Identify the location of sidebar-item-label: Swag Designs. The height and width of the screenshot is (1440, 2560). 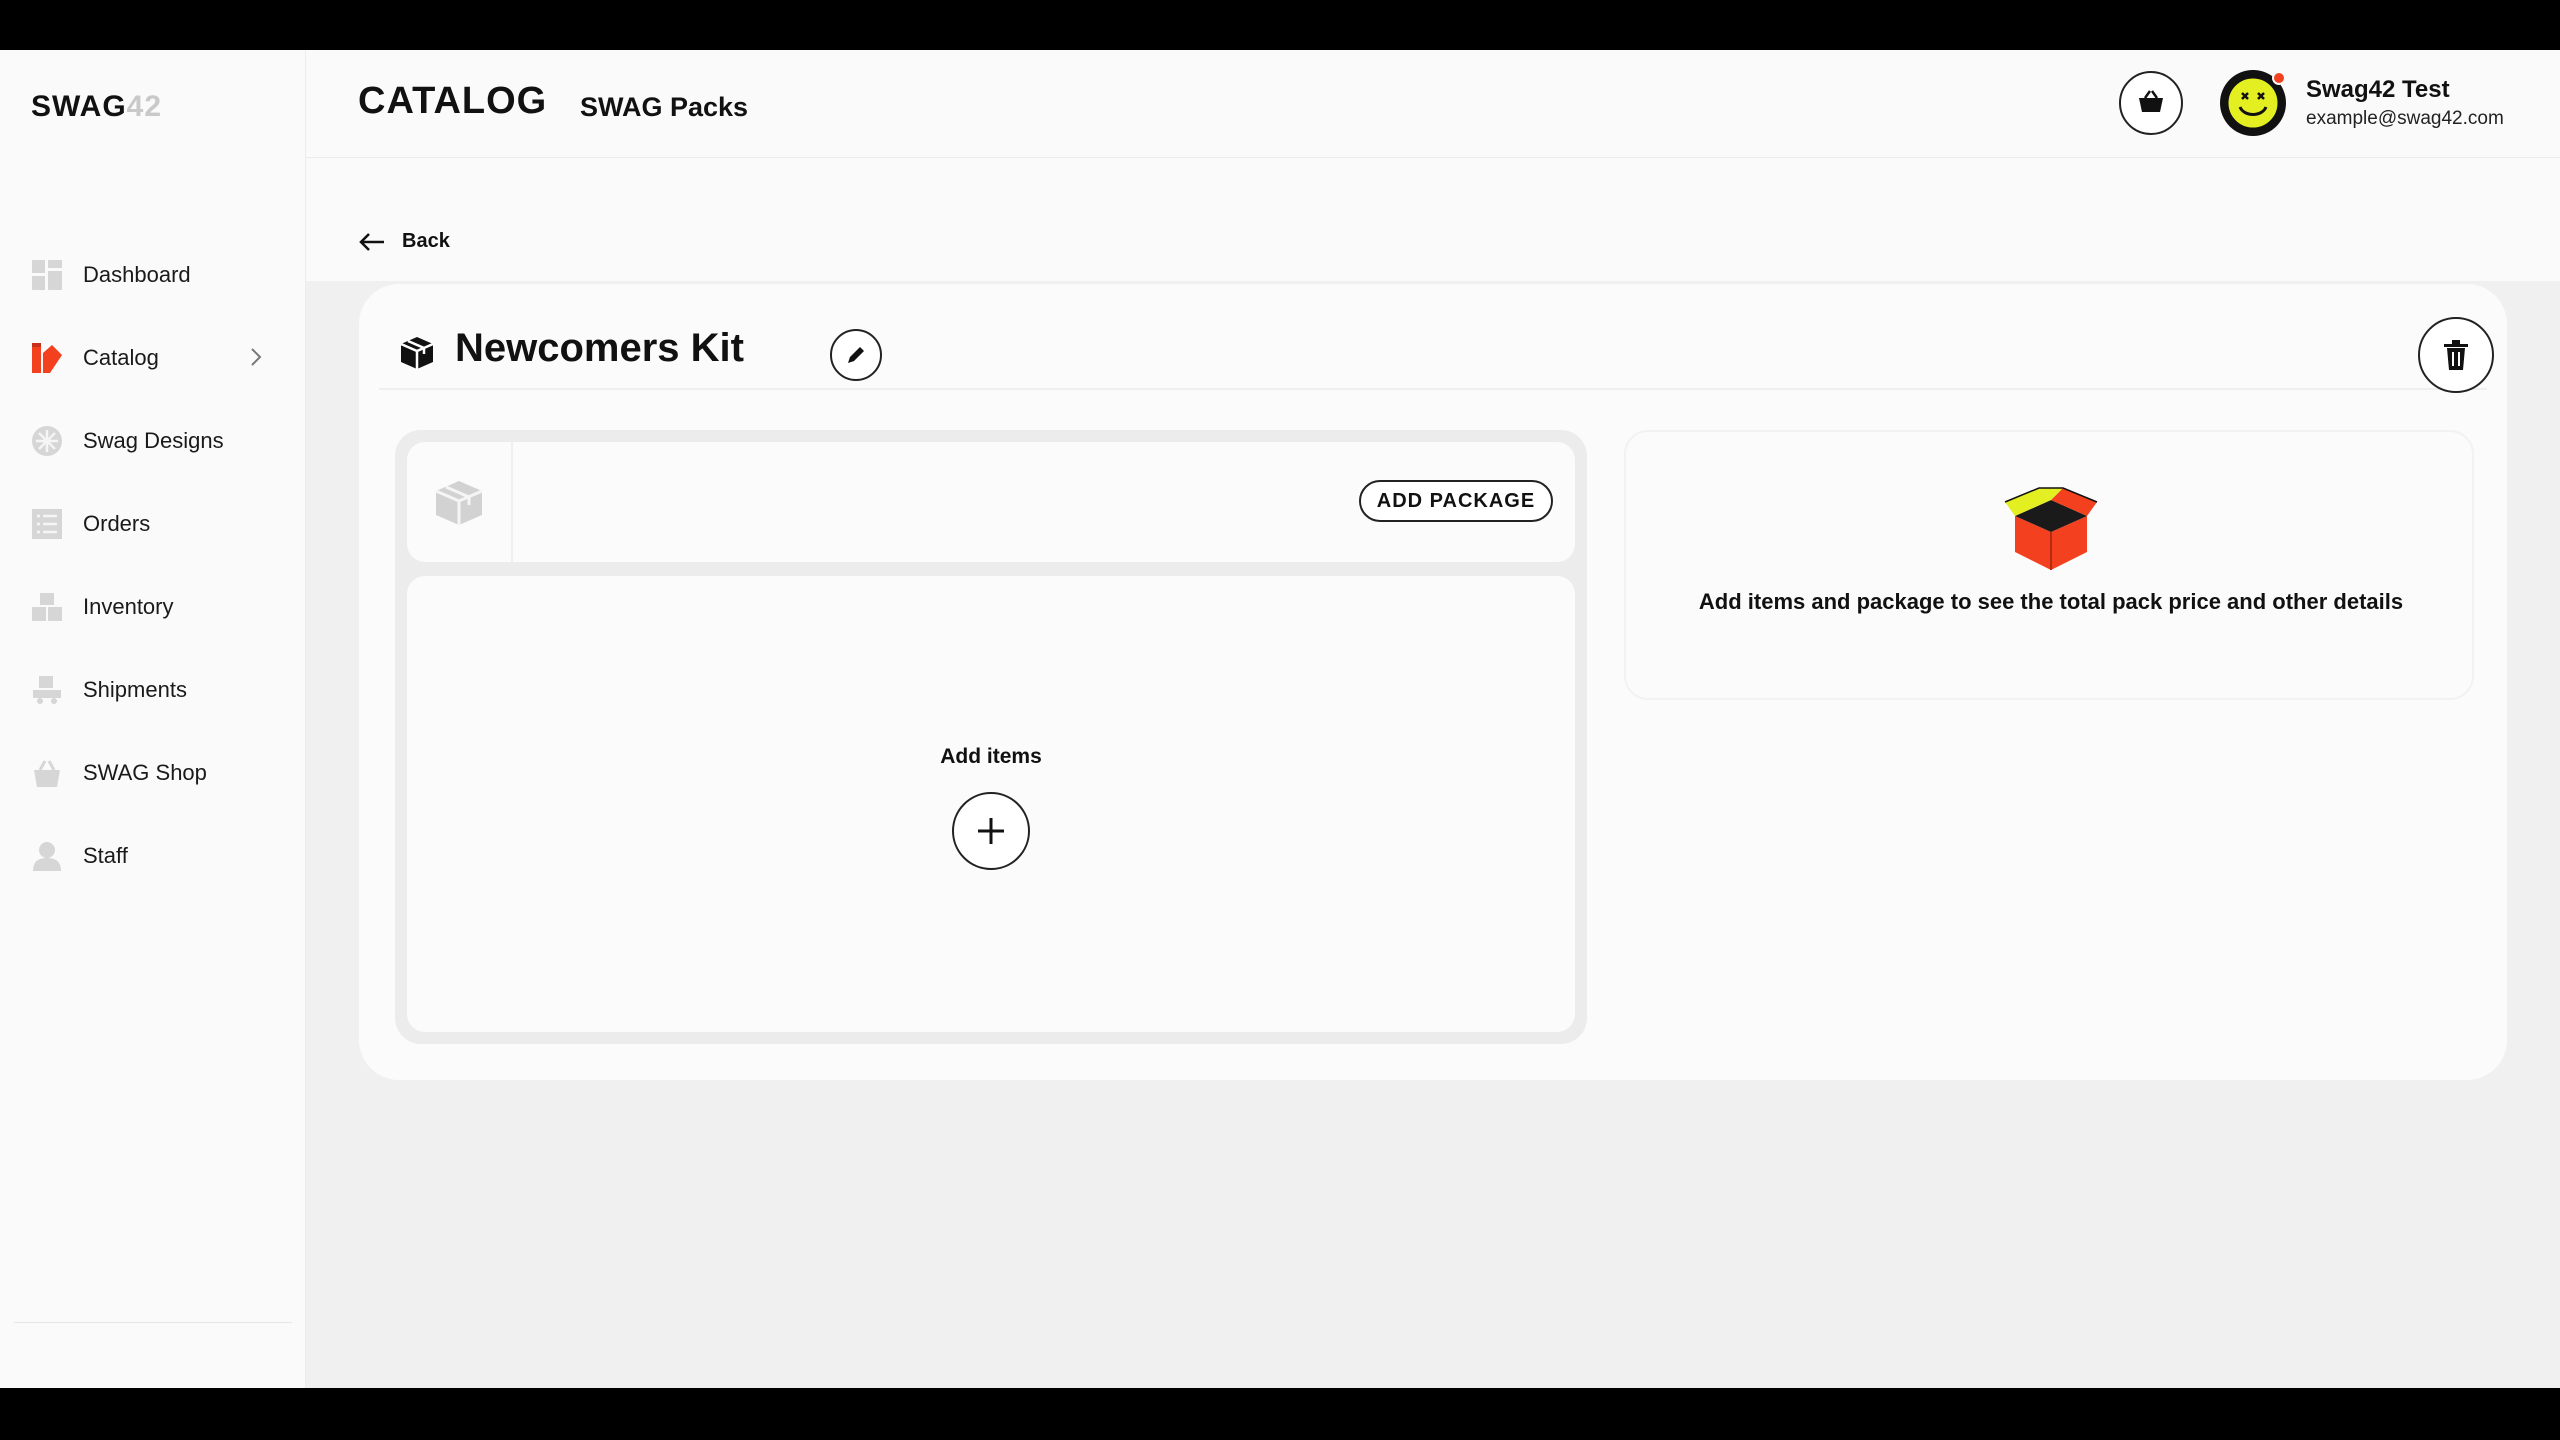
(153, 440).